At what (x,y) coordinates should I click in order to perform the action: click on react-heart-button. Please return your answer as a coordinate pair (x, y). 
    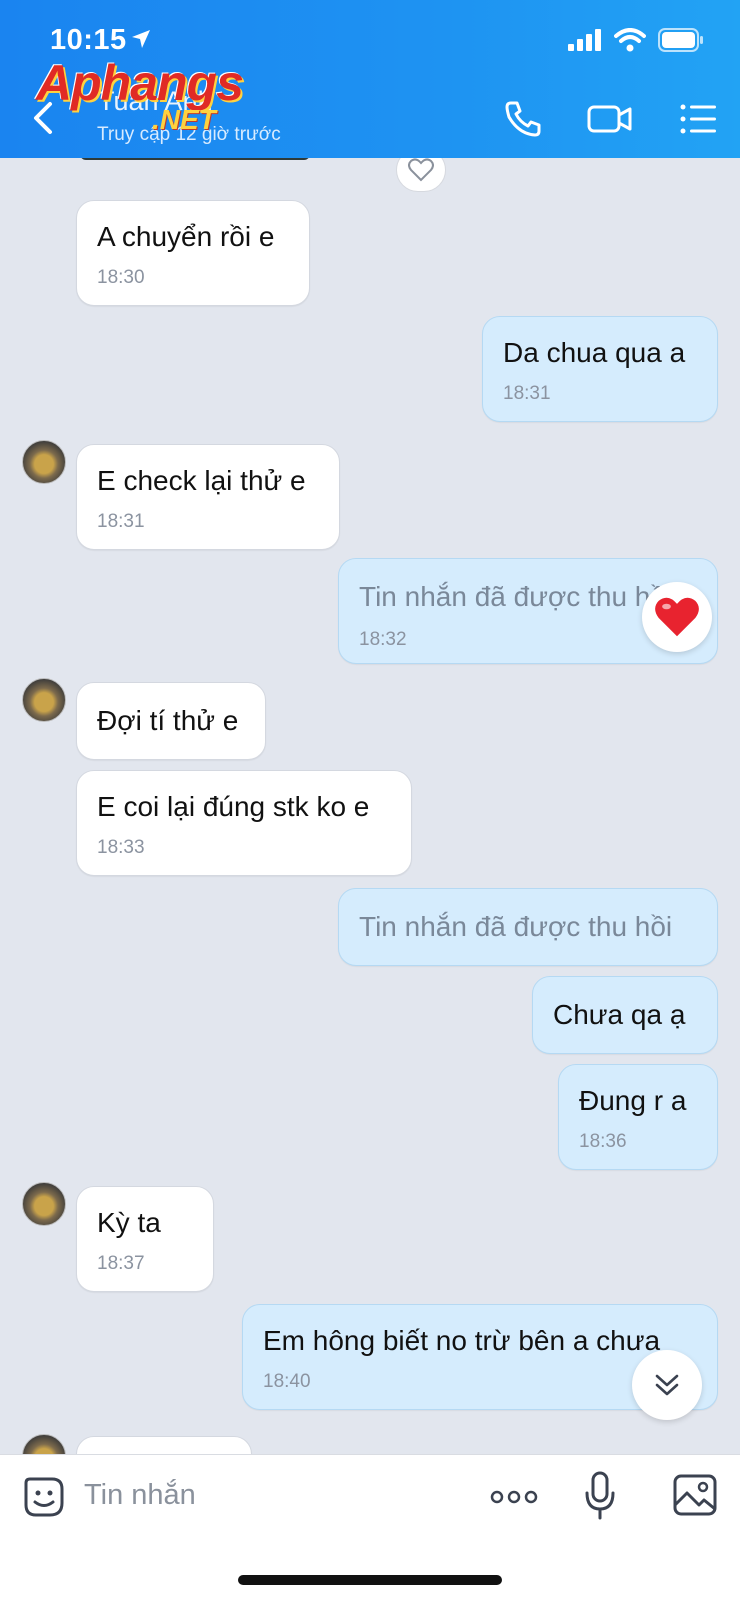
    Looking at the image, I should click on (421, 175).